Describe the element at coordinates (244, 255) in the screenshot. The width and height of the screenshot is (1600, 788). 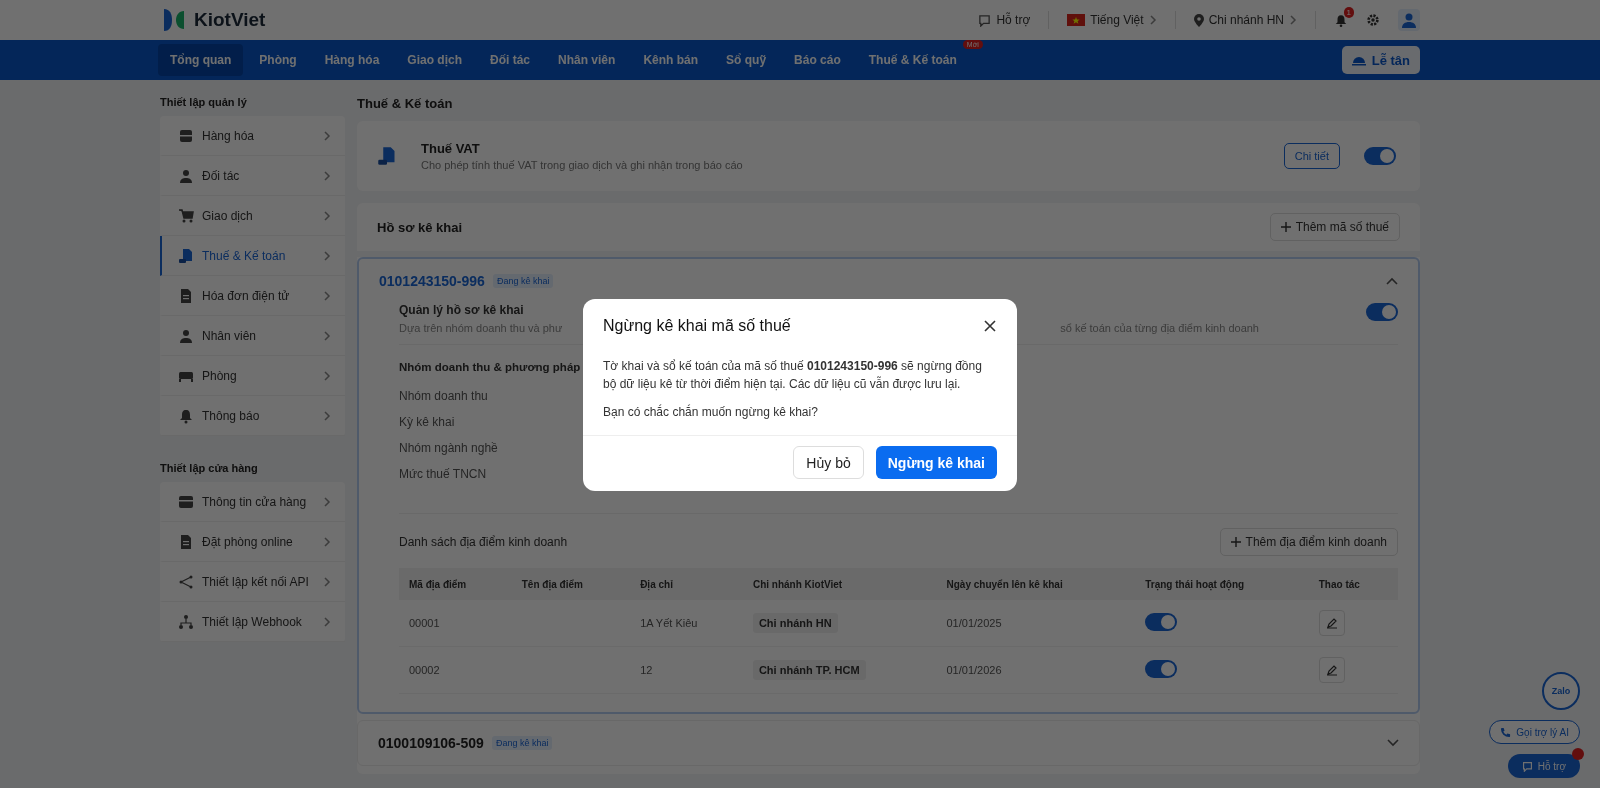
I see `sidebar-item-label: Thuế & Kế toán` at that location.